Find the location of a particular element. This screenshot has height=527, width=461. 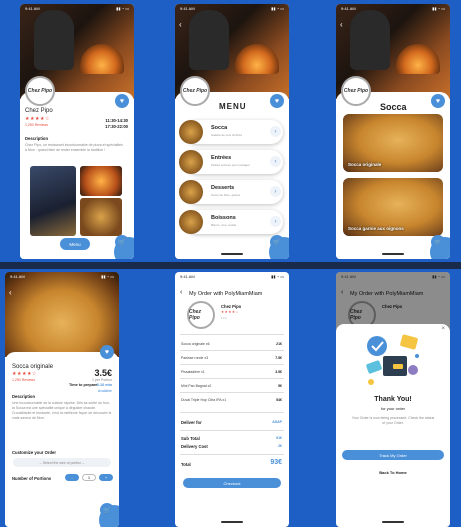

portion-size-select: -- Select the size of portion -- is located at coordinates (62, 462).